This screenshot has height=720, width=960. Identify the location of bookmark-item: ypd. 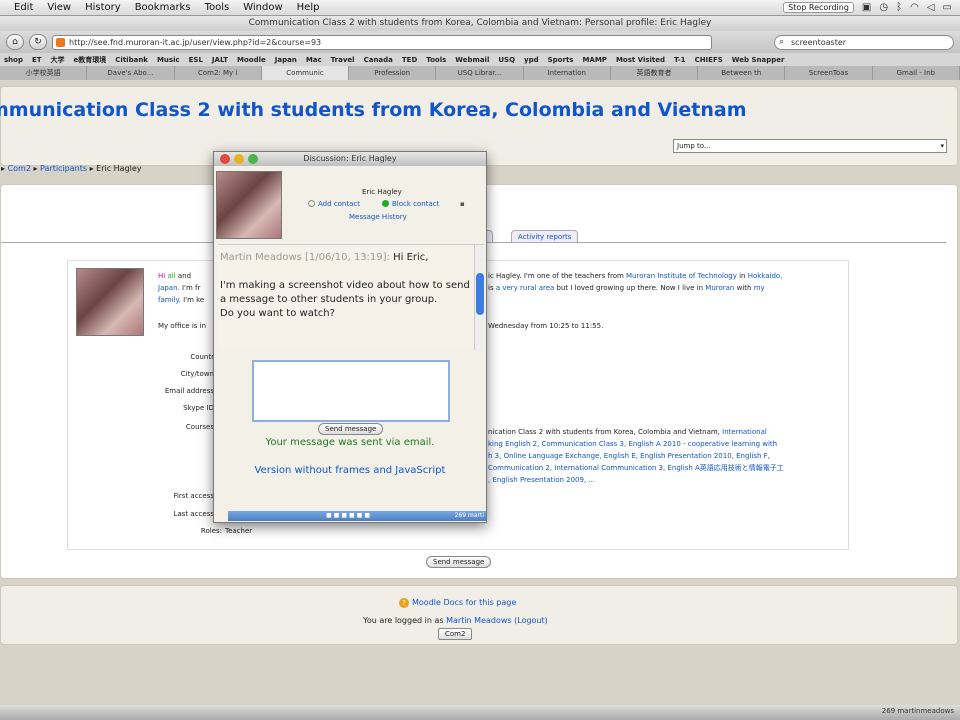
(531, 60).